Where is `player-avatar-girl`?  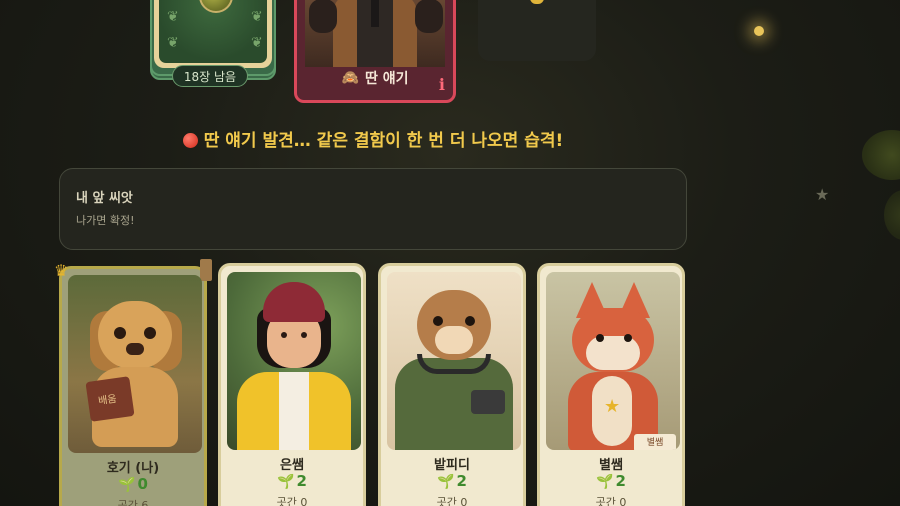 player-avatar-girl is located at coordinates (294, 361).